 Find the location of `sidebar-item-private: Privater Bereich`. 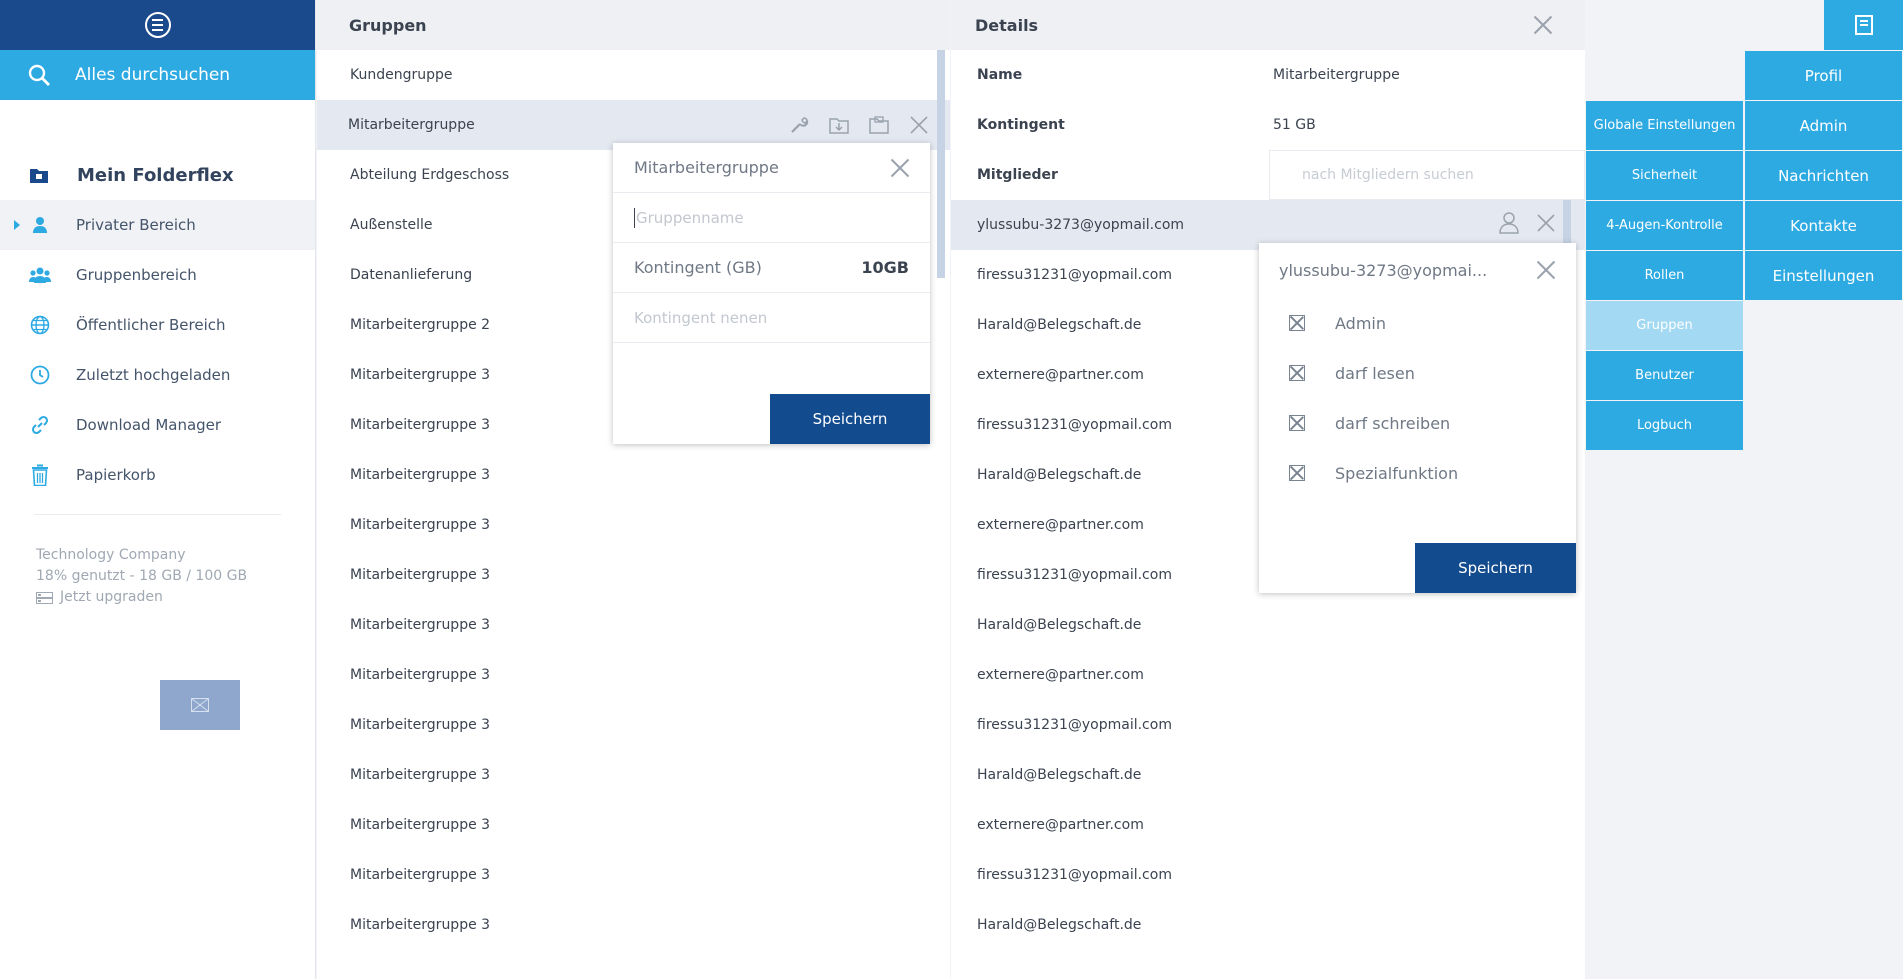

sidebar-item-private: Privater Bereich is located at coordinates (157, 225).